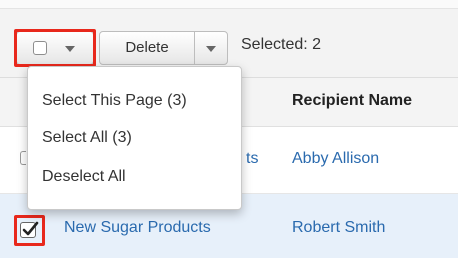 The height and width of the screenshot is (258, 458). I want to click on delete-button-group: Delete, so click(163, 48).